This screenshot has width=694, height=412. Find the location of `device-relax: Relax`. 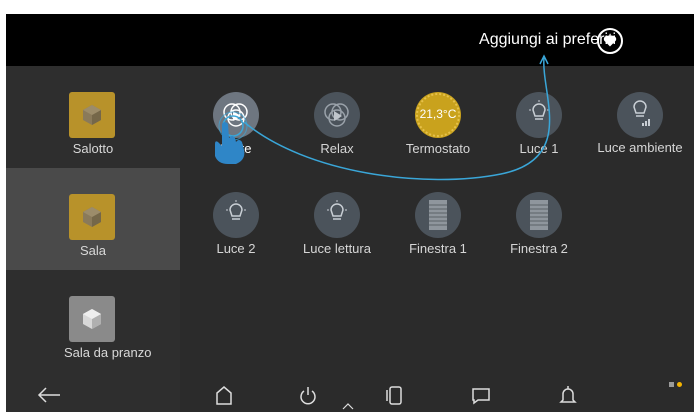

device-relax: Relax is located at coordinates (337, 142).